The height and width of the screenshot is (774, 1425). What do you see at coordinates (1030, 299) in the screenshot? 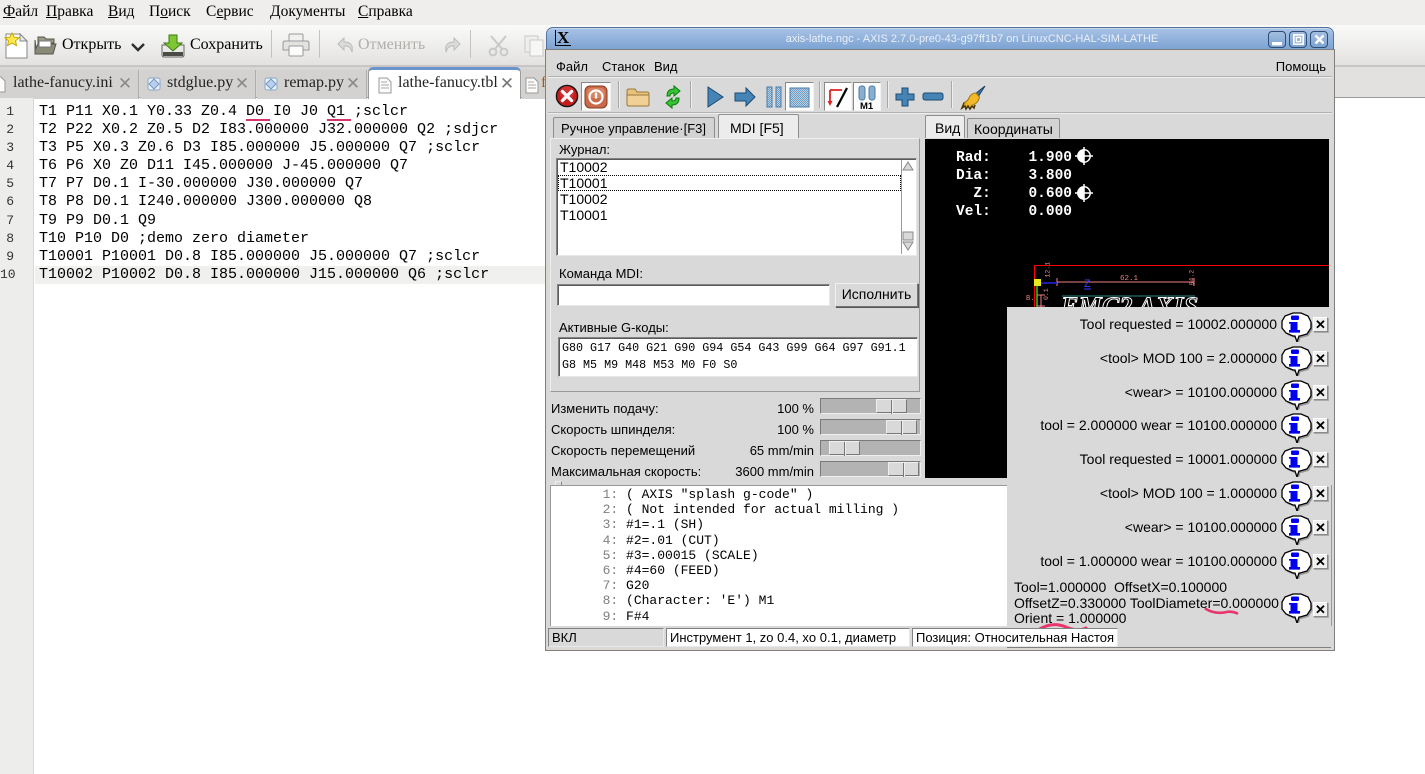
I see `svg-text: B.` at bounding box center [1030, 299].